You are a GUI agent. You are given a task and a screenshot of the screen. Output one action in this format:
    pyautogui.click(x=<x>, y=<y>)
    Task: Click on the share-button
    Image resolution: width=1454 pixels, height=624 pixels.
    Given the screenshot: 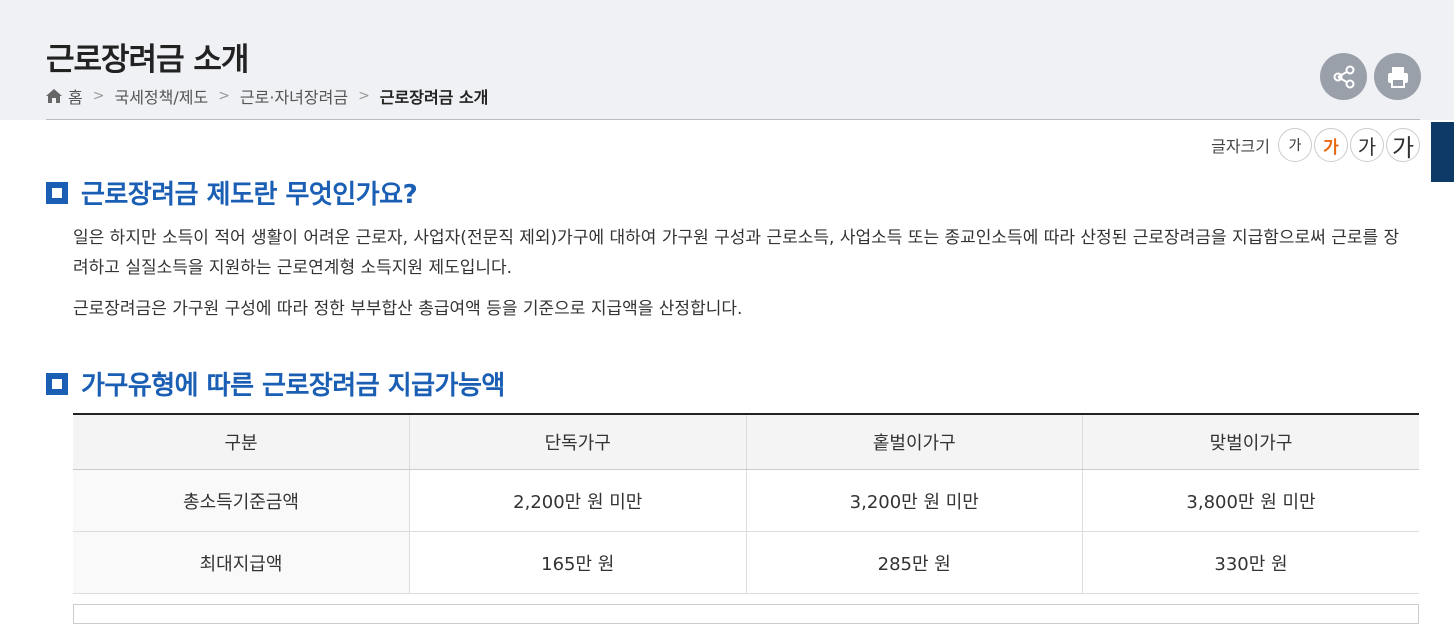 What is the action you would take?
    pyautogui.click(x=1343, y=76)
    